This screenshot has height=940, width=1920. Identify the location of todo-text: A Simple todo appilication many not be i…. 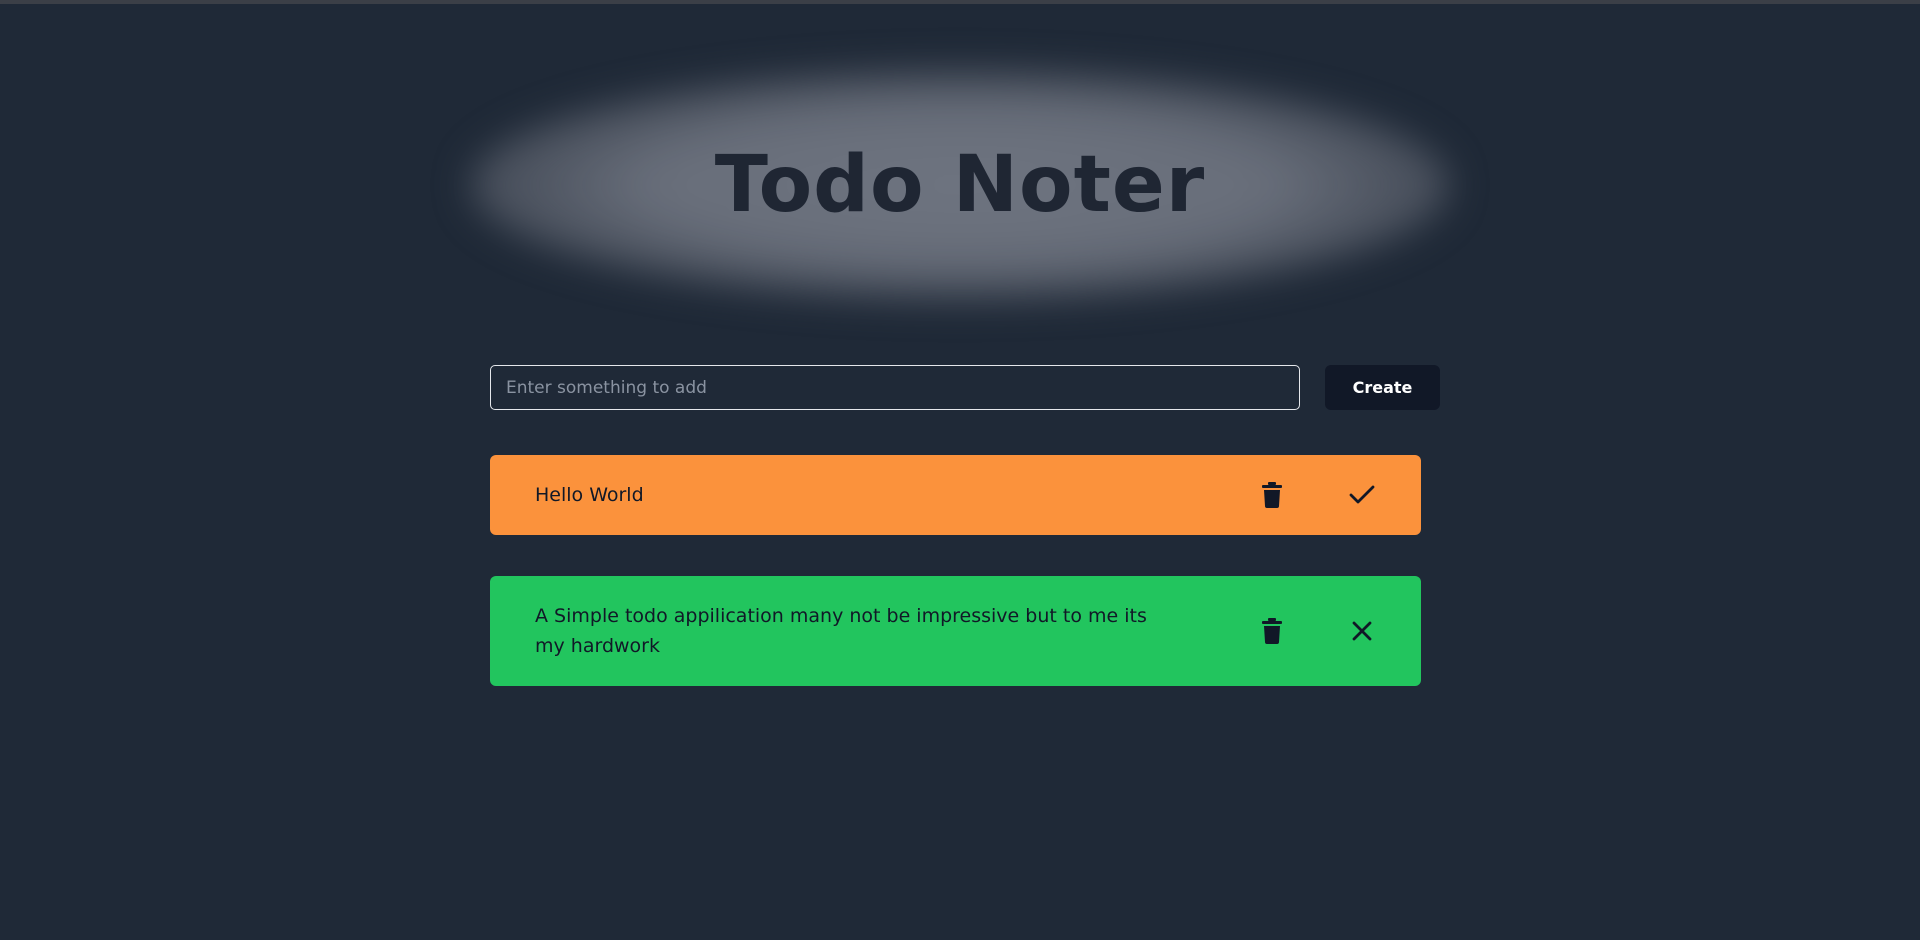
(841, 631).